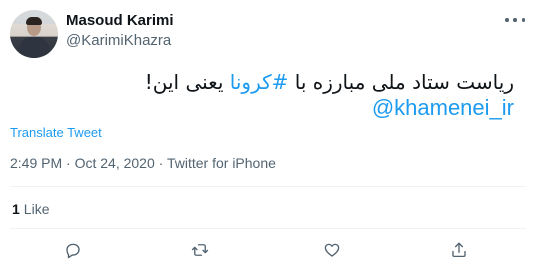 The width and height of the screenshot is (536, 274). What do you see at coordinates (36, 209) in the screenshot?
I see `likes-label: Like` at bounding box center [36, 209].